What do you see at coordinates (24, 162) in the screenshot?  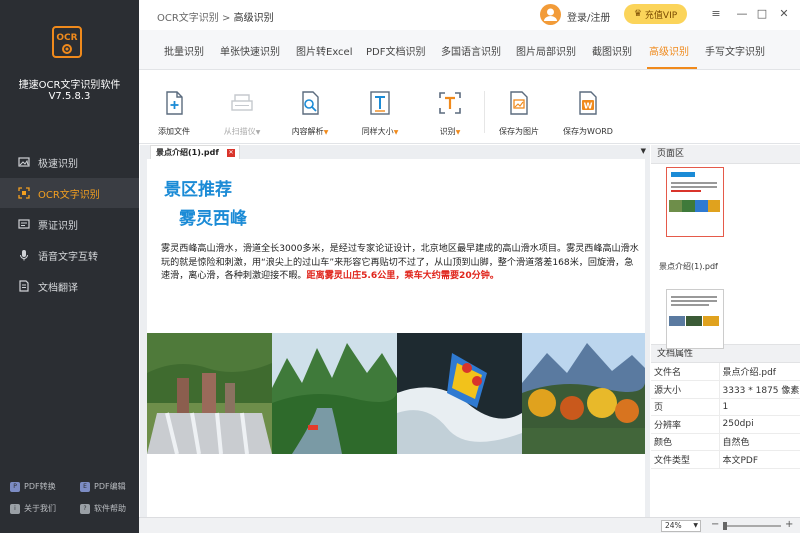 I see `image-icon` at bounding box center [24, 162].